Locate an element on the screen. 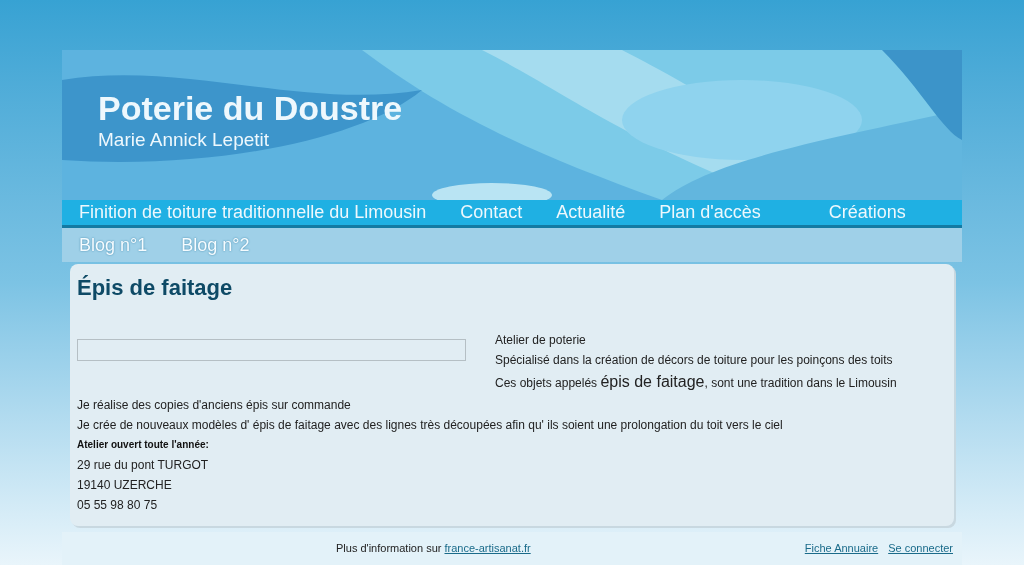 This screenshot has width=1024, height=565. nav-link: Plan d'accès is located at coordinates (710, 212).